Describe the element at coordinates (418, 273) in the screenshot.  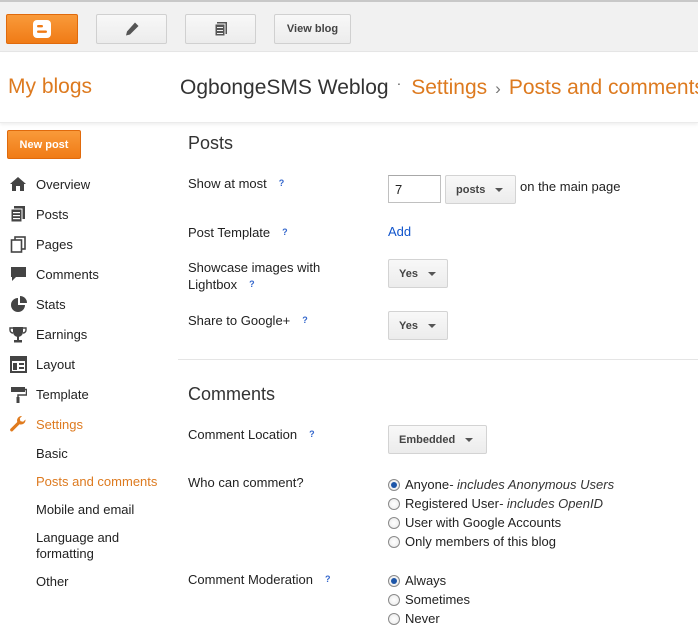
I see `lightbox-select: Yes` at that location.